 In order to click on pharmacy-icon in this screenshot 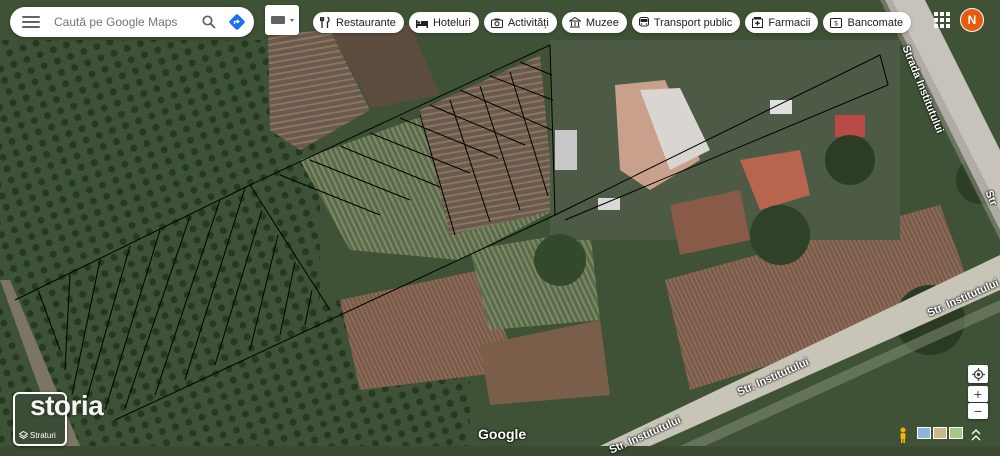, I will do `click(758, 22)`.